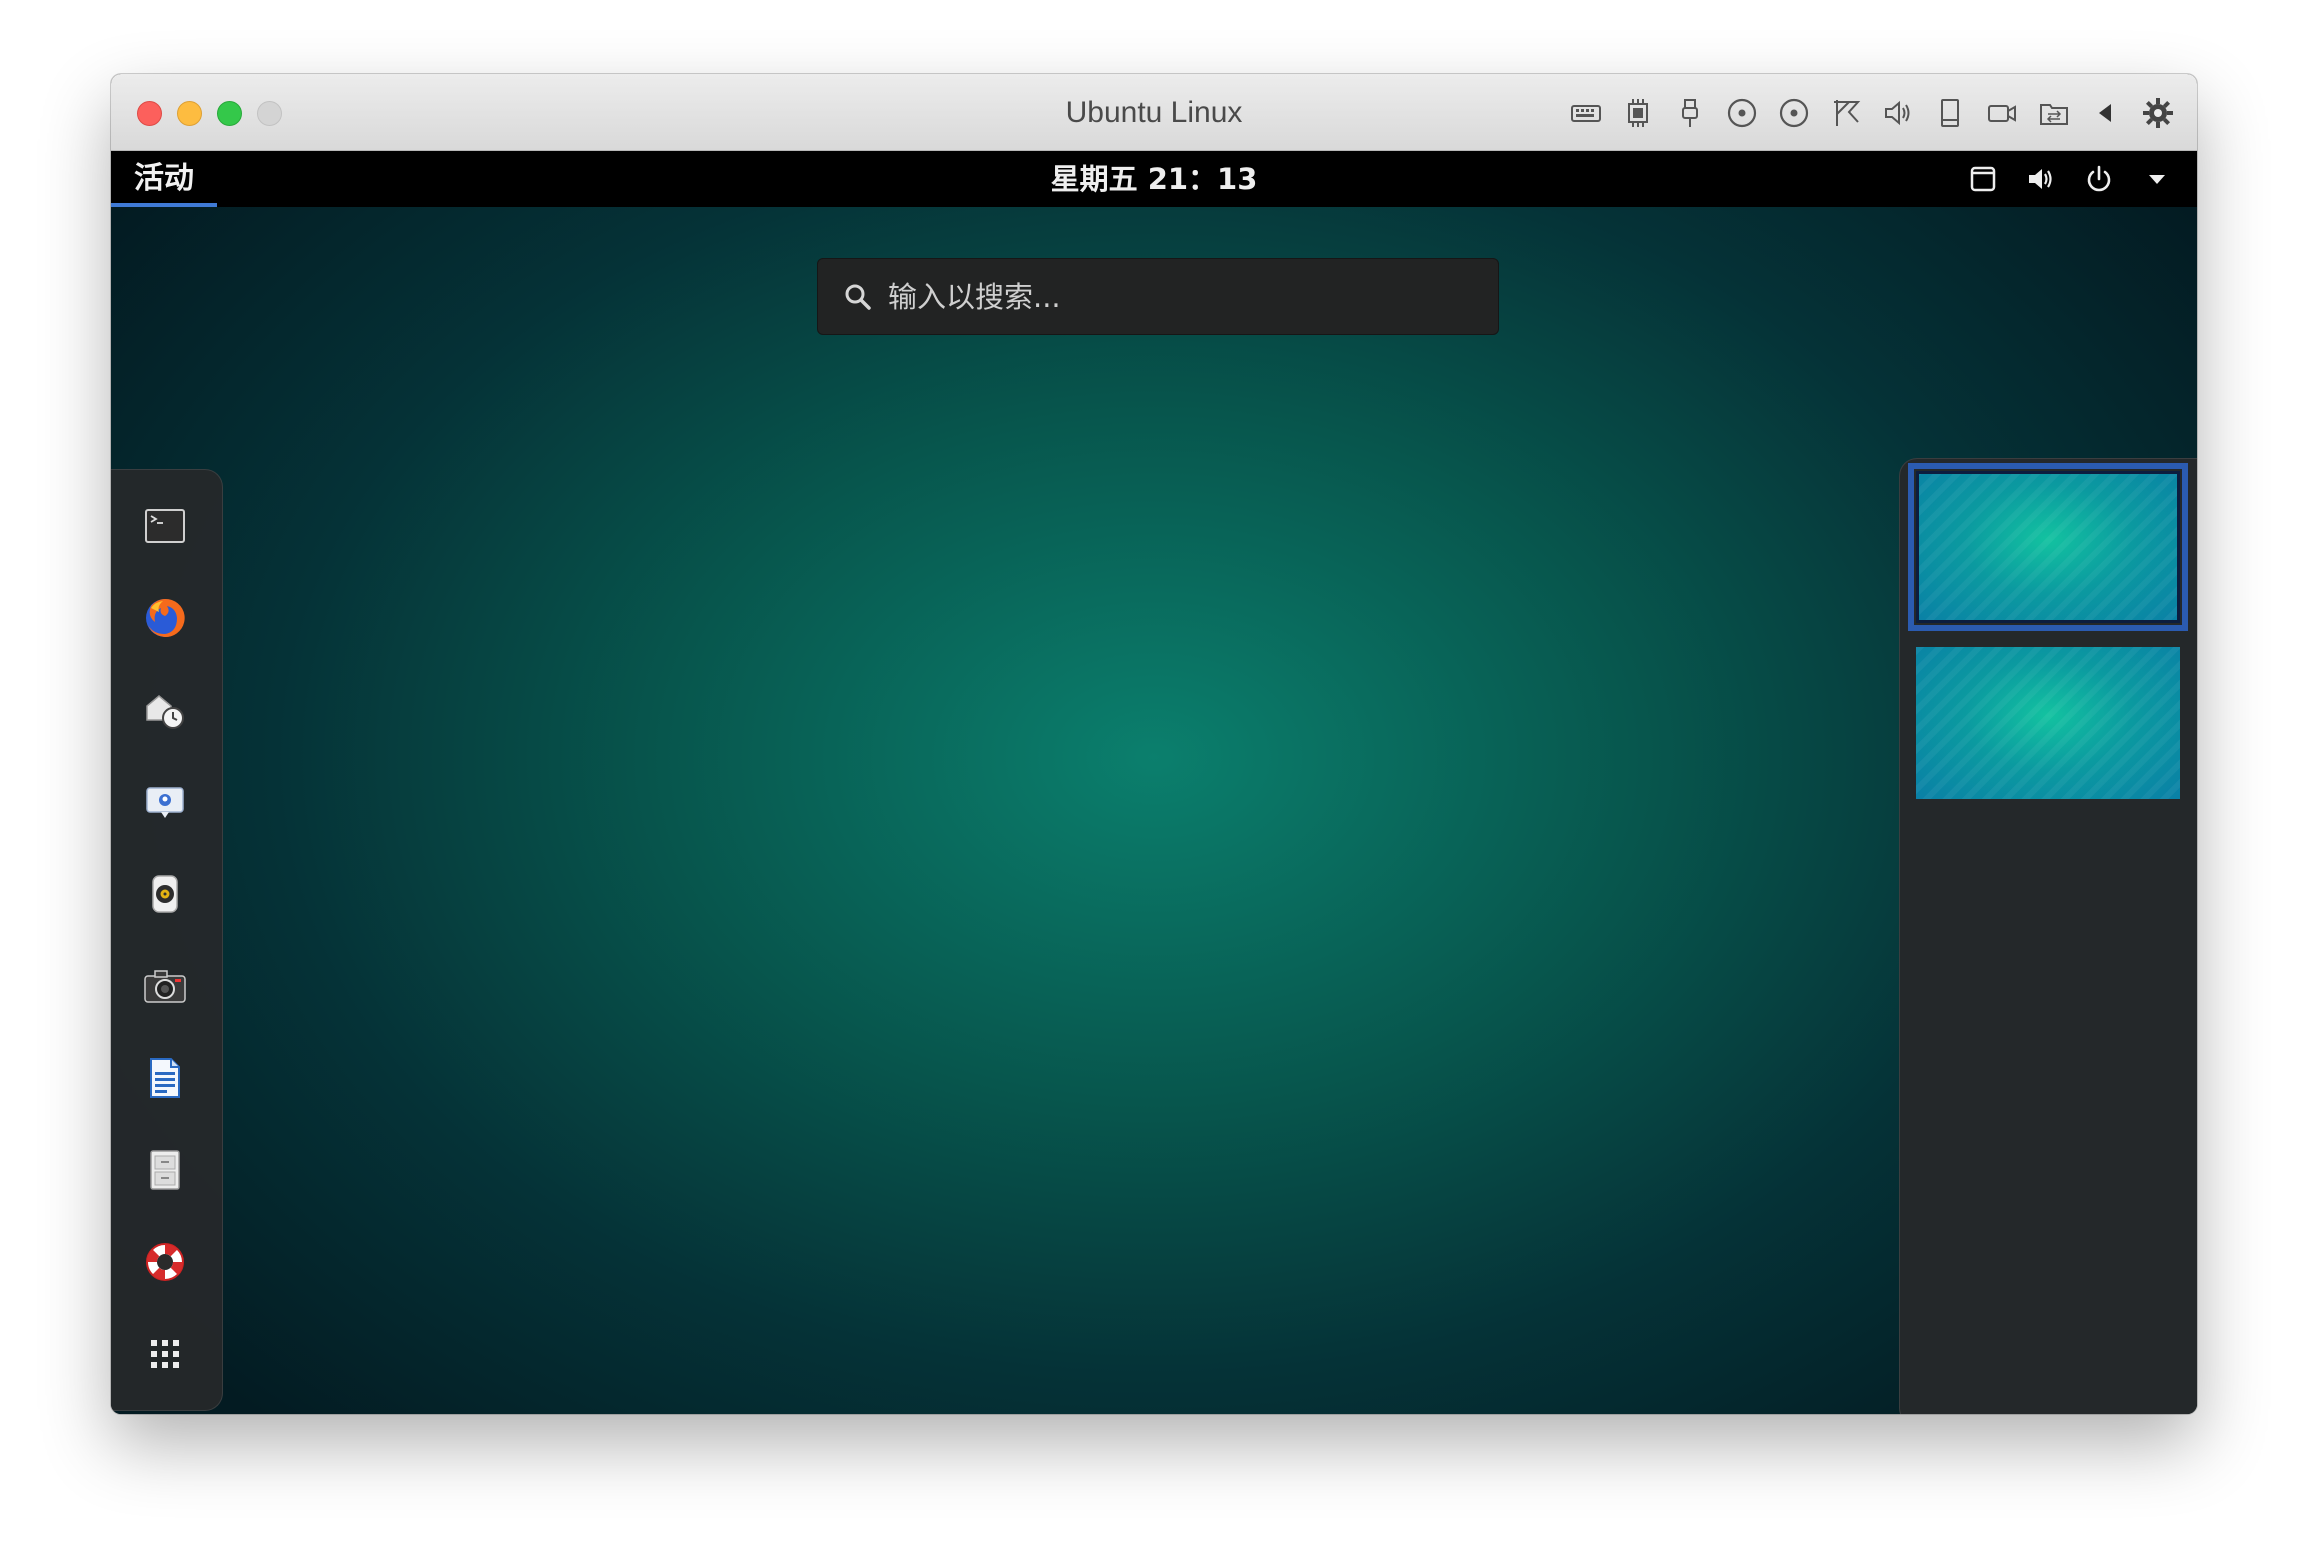 This screenshot has height=1560, width=2308. Describe the element at coordinates (2048, 723) in the screenshot. I see `workspace-2-thumbnail` at that location.